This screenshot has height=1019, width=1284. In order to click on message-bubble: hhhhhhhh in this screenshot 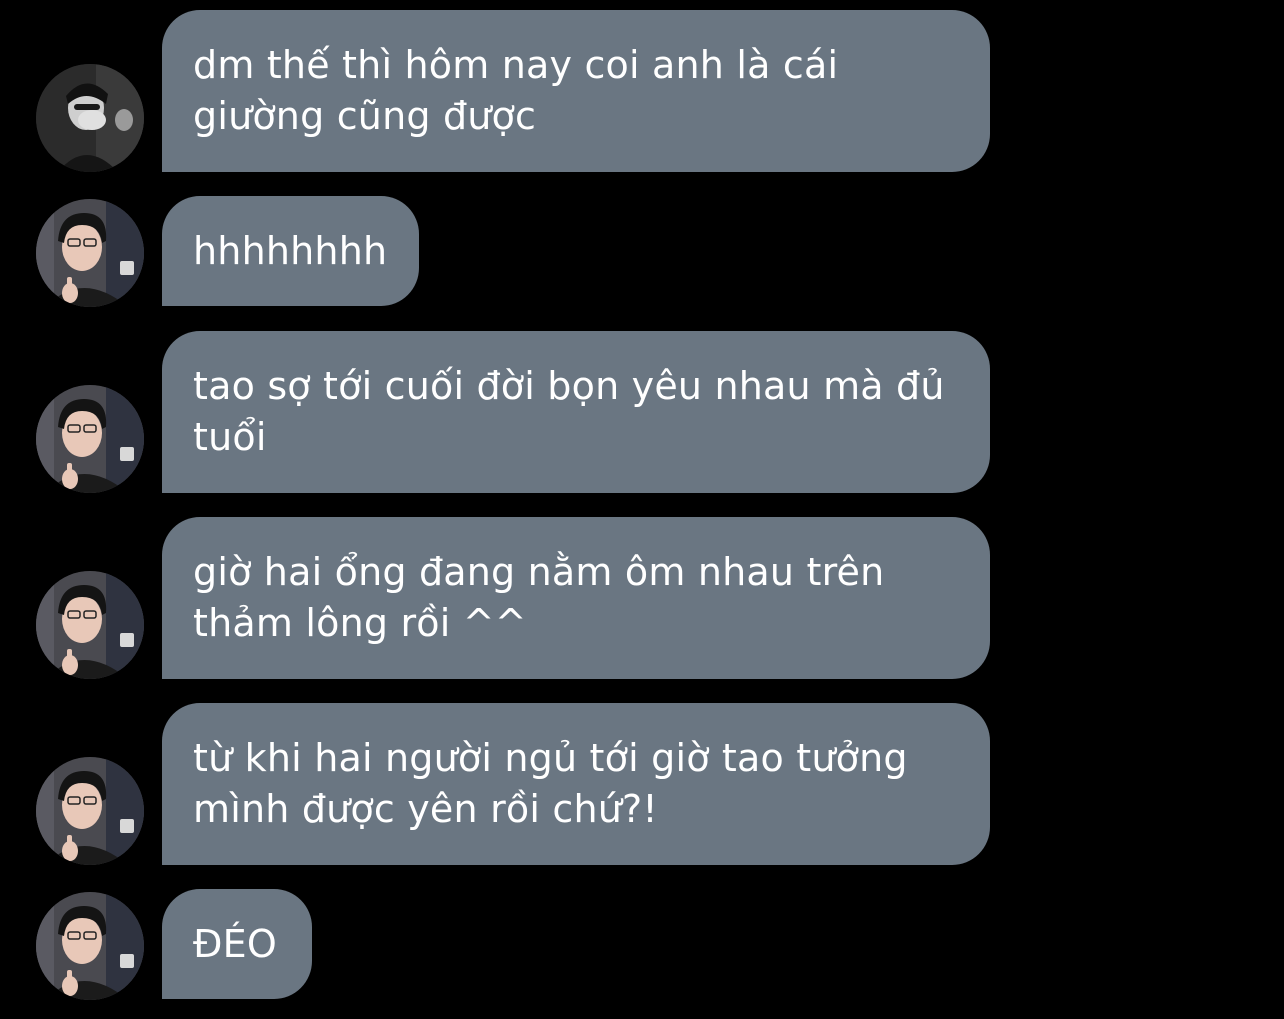, I will do `click(290, 251)`.